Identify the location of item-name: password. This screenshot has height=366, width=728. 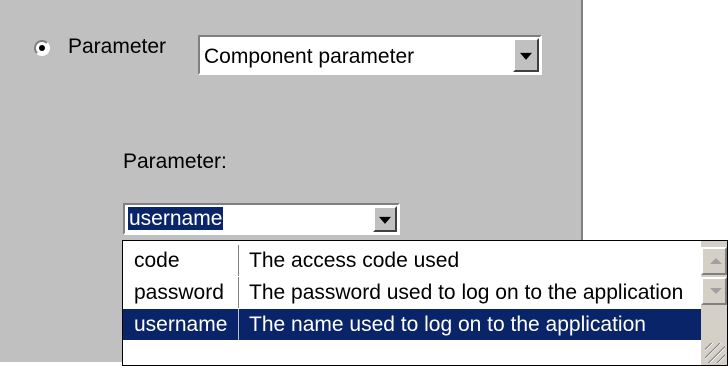
(179, 292).